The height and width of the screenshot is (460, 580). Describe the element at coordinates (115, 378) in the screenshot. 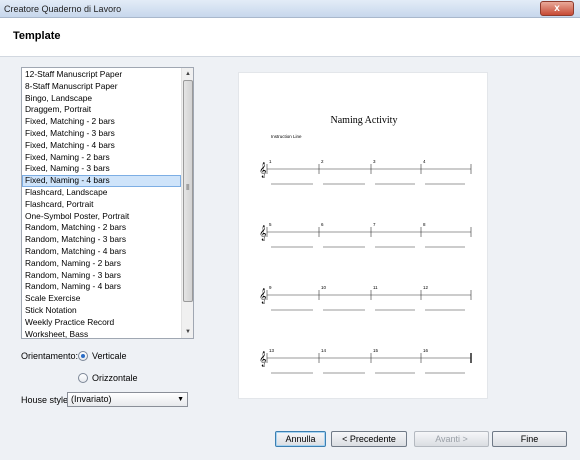

I see `radio-orizzontale-label: Orizzontale` at that location.